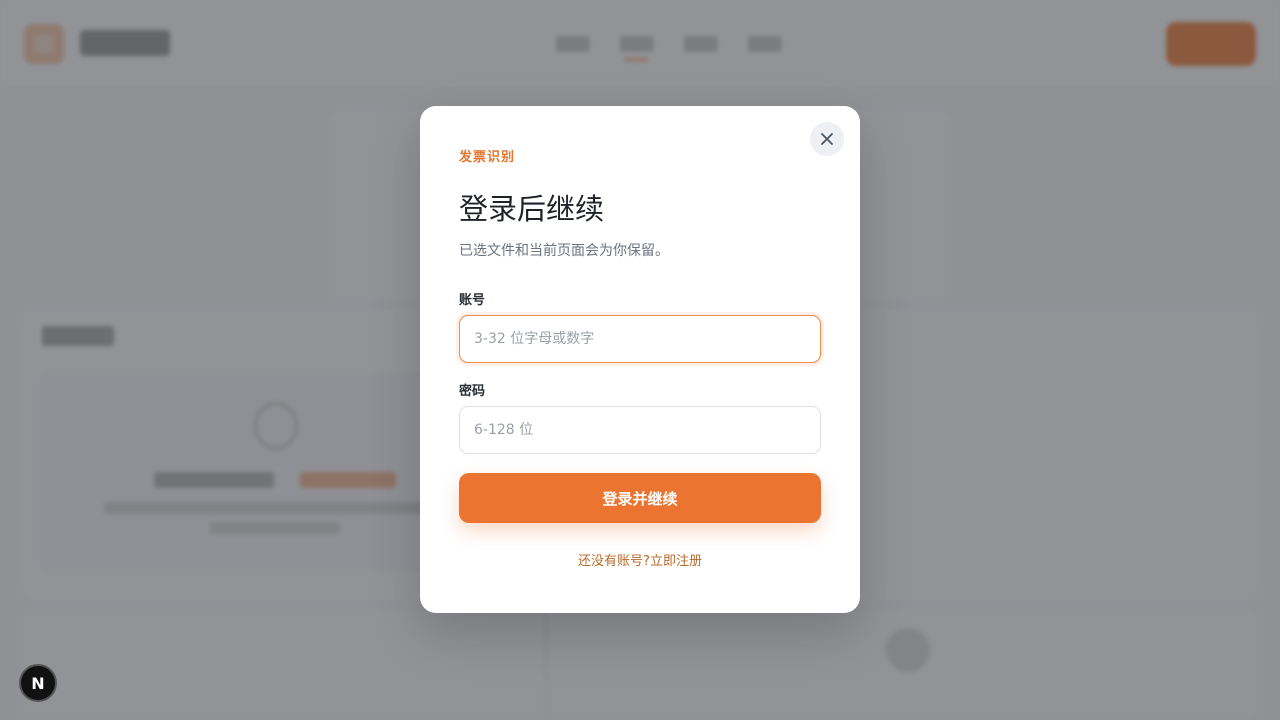 The width and height of the screenshot is (1280, 720). What do you see at coordinates (564, 251) in the screenshot?
I see `modal-subtitle: 已选文件和当前页面会为你保留。` at bounding box center [564, 251].